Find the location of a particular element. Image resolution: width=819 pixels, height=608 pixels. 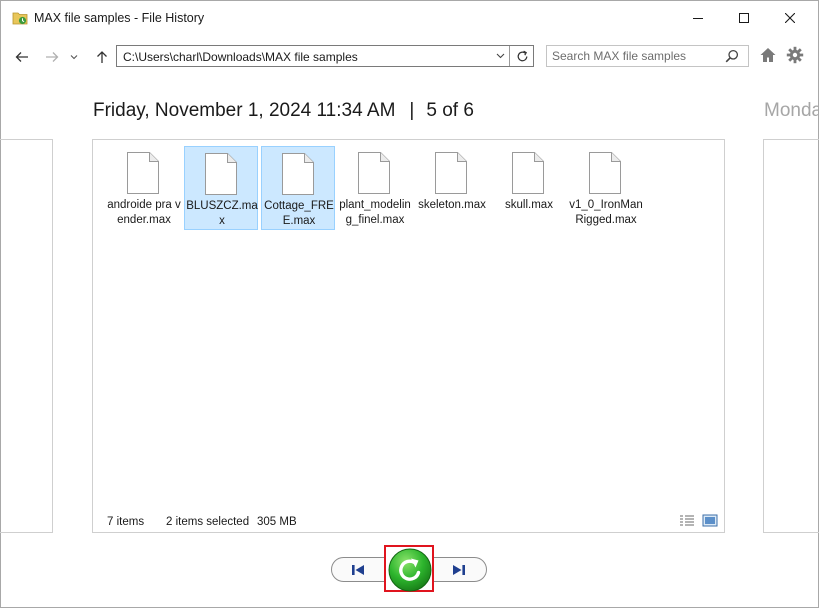

backup-date: Friday, November 1, 2024 11:34 AM is located at coordinates (244, 110).